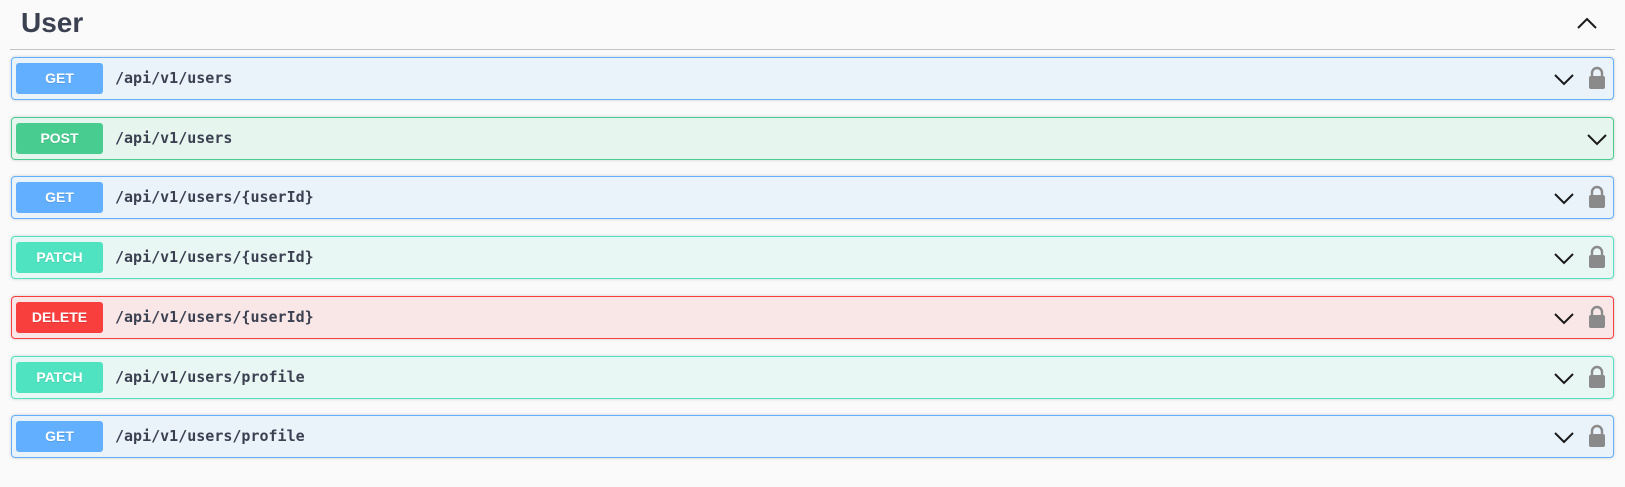  Describe the element at coordinates (812, 317) in the screenshot. I see `operation-row-delete: DELETE/api/v1/users/{userId}` at that location.